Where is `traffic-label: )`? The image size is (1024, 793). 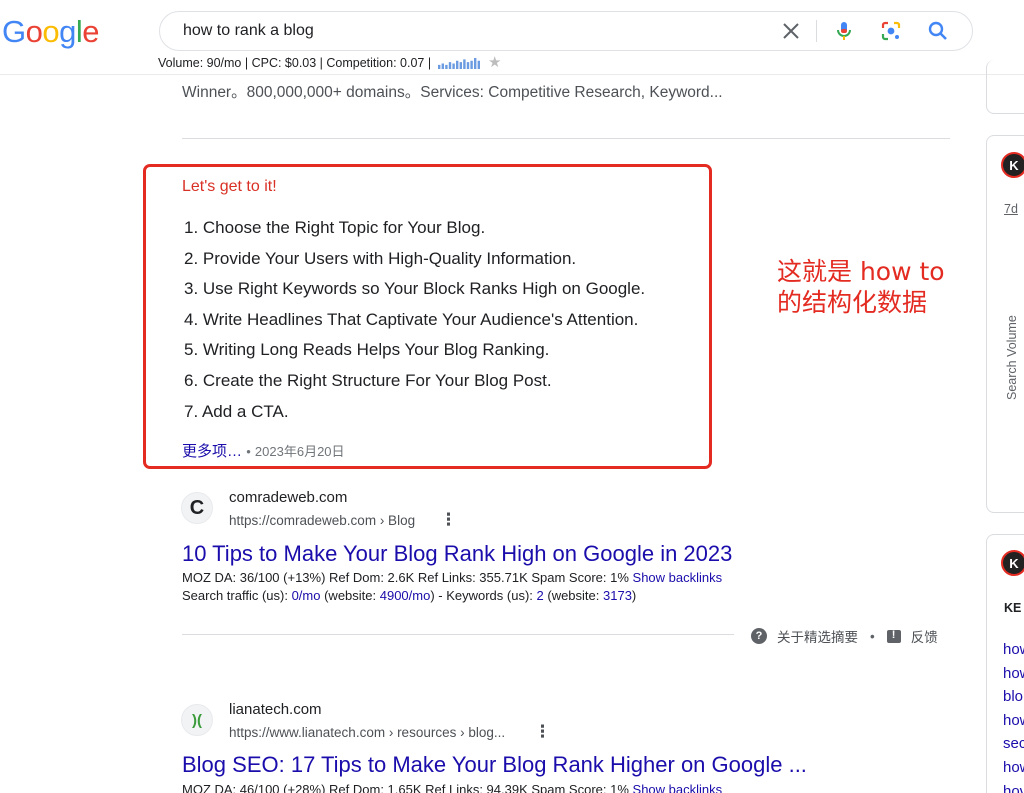
traffic-label: ) is located at coordinates (634, 595).